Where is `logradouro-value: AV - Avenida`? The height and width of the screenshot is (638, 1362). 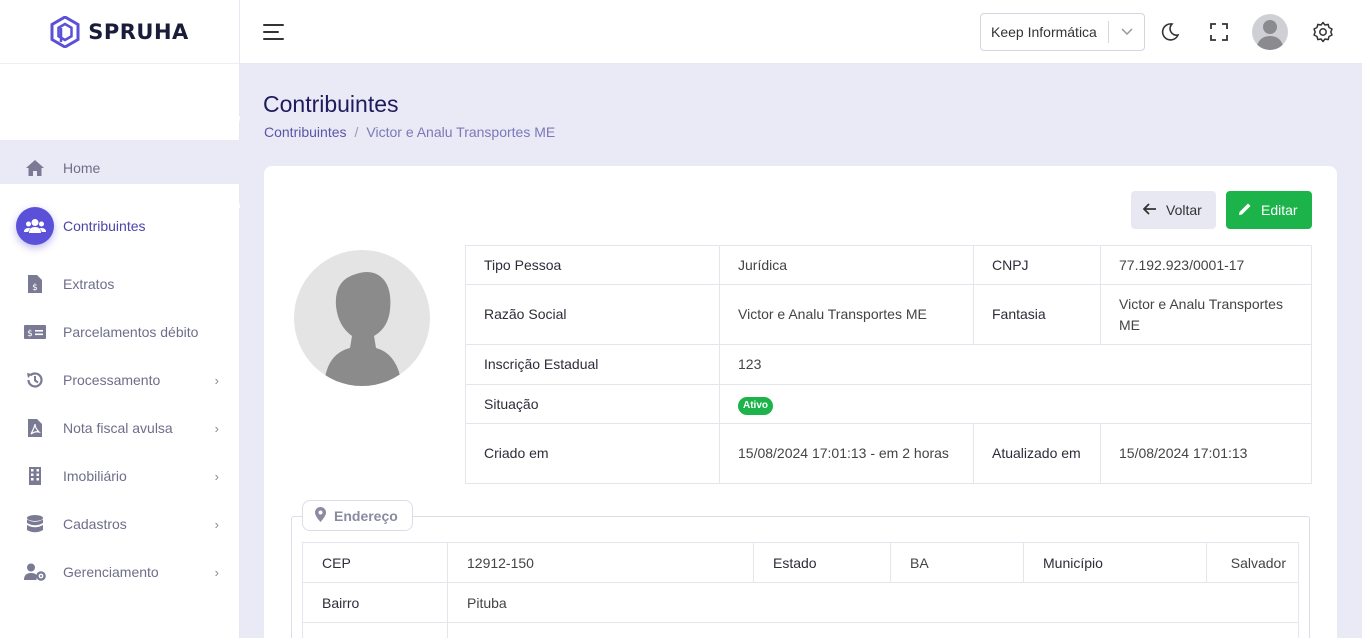 logradouro-value: AV - Avenida is located at coordinates (873, 630).